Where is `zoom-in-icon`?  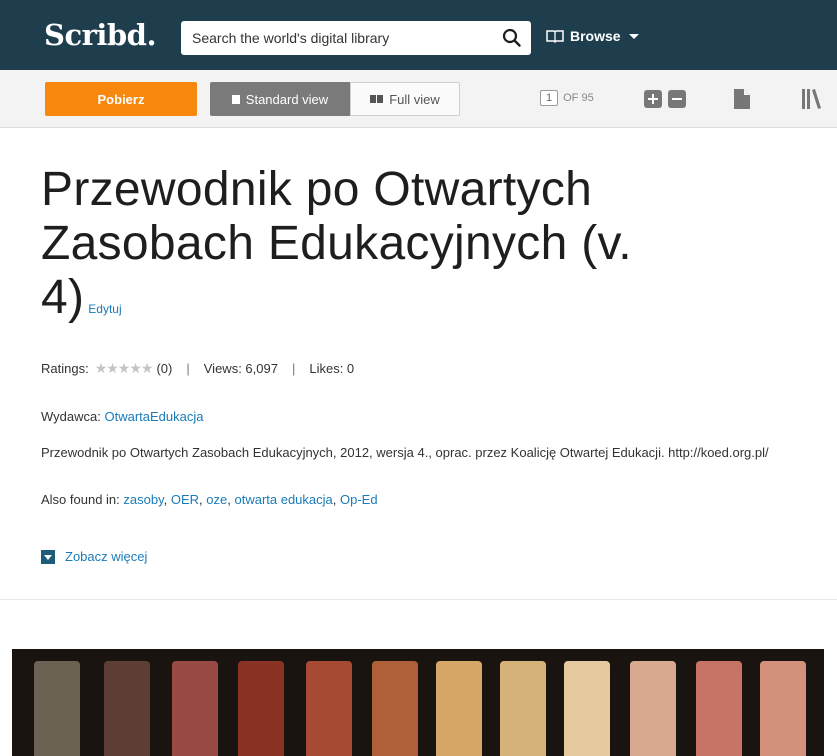 zoom-in-icon is located at coordinates (653, 99).